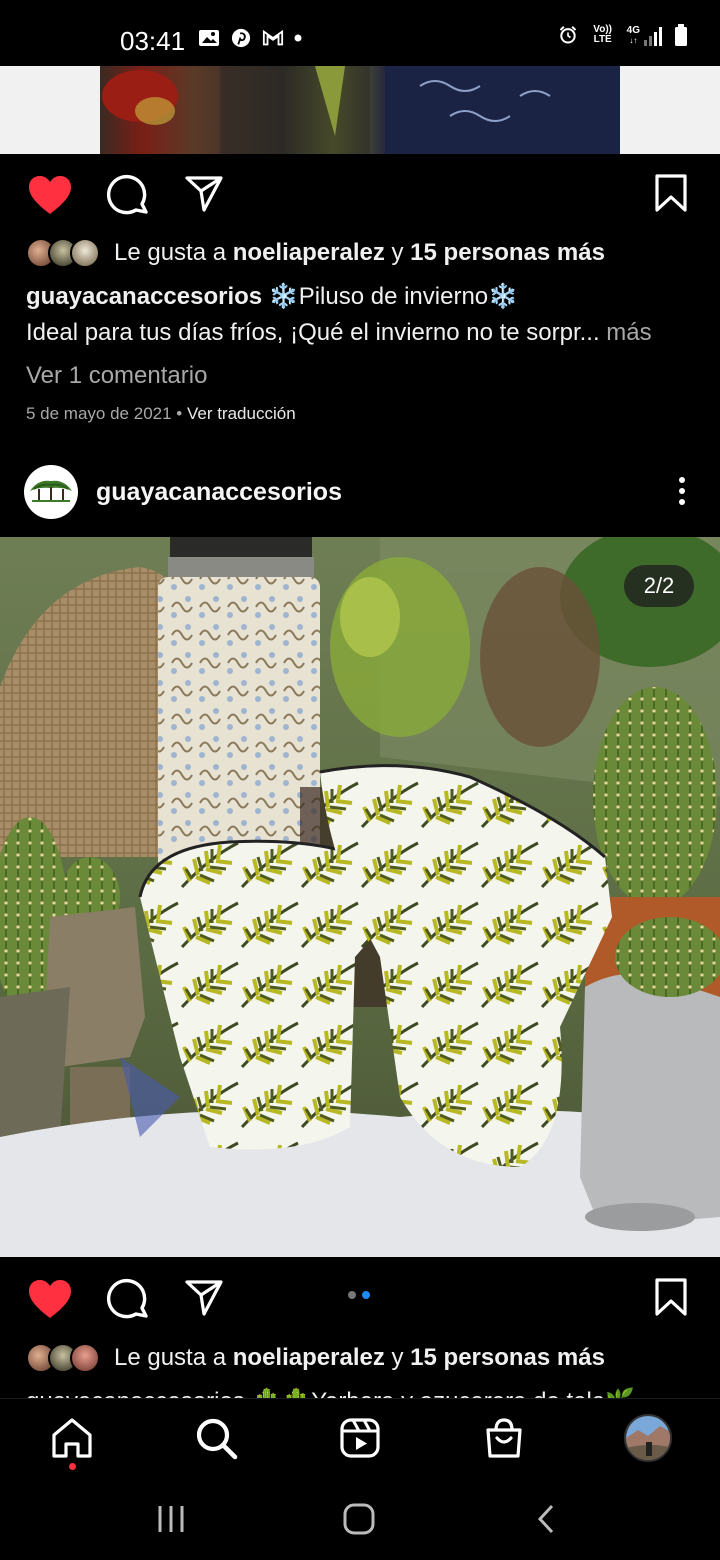  I want to click on post2-header: guayacanaccesorios, so click(360, 492).